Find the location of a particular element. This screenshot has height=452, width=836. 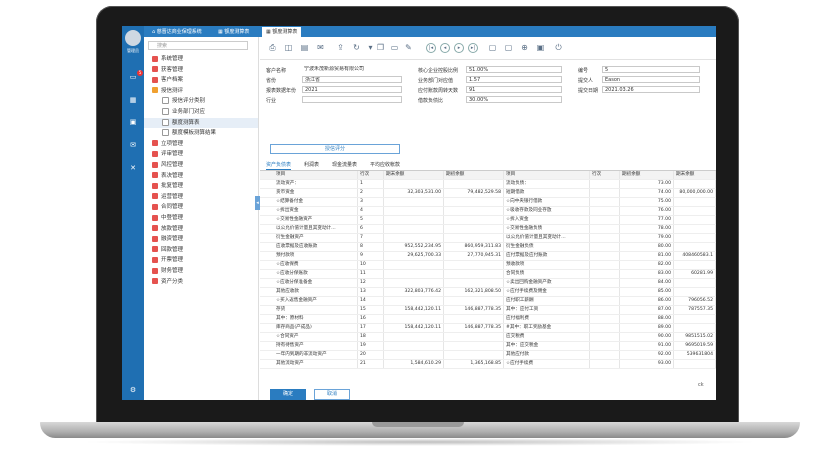

table-cell: 952,552,234.95 is located at coordinates (414, 247).